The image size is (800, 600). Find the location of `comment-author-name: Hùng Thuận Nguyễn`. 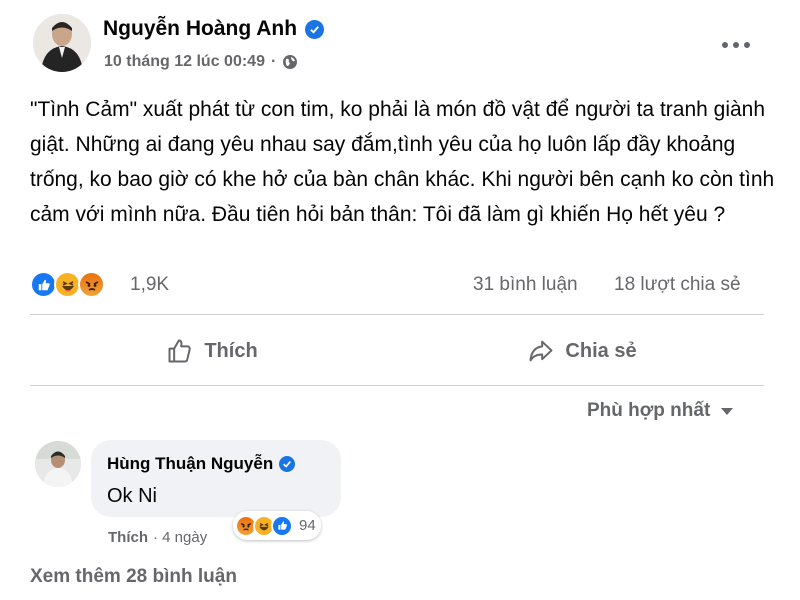

comment-author-name: Hùng Thuận Nguyễn is located at coordinates (190, 464).